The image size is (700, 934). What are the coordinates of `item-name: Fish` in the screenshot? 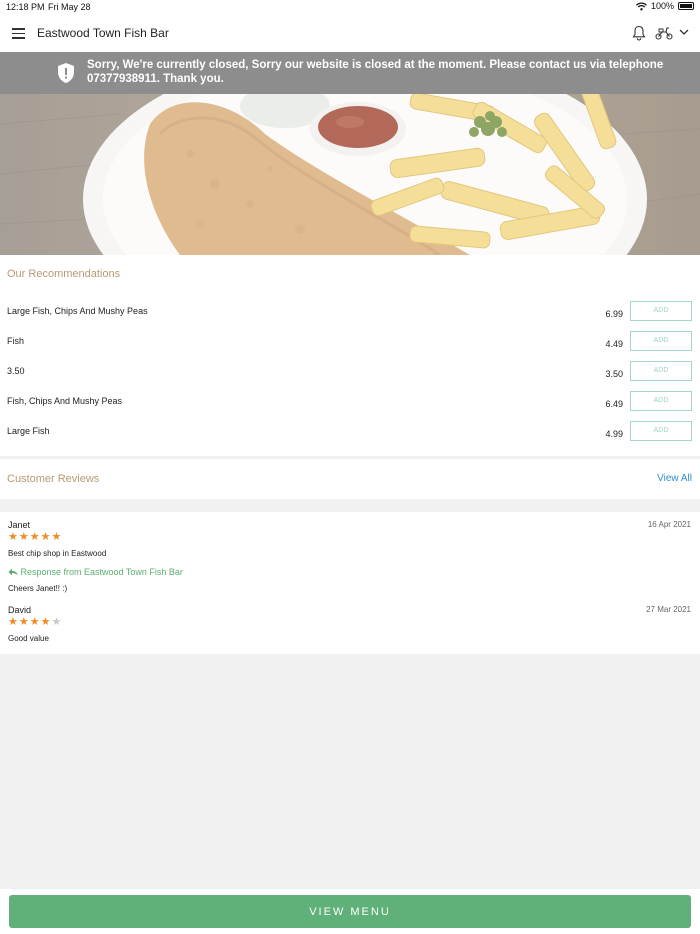 It's located at (16, 341).